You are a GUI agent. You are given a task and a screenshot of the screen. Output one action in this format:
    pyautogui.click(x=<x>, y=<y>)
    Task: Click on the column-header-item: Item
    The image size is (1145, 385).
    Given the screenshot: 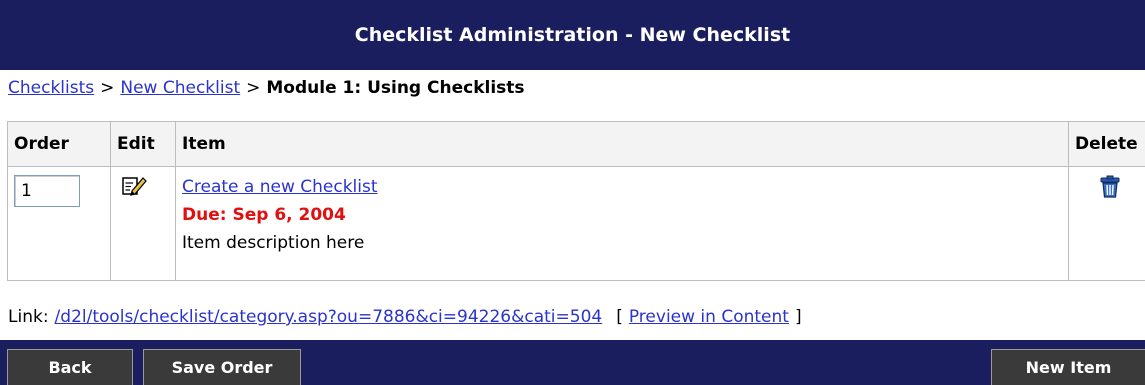 What is the action you would take?
    pyautogui.click(x=622, y=144)
    